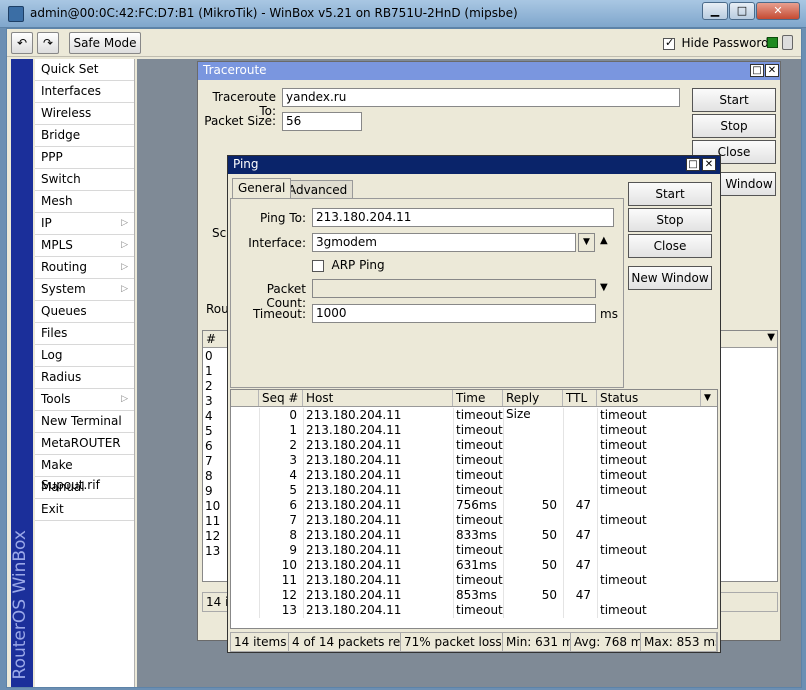  Describe the element at coordinates (48, 43) in the screenshot. I see `redo-button: ↷` at that location.